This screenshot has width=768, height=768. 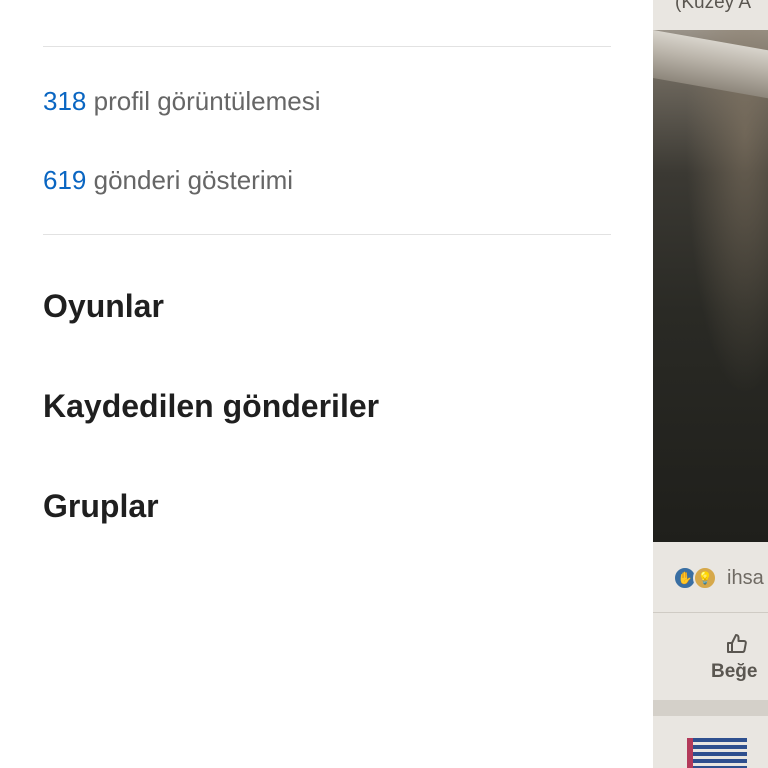 What do you see at coordinates (65, 180) in the screenshot?
I see `post-impressions-count: 619` at bounding box center [65, 180].